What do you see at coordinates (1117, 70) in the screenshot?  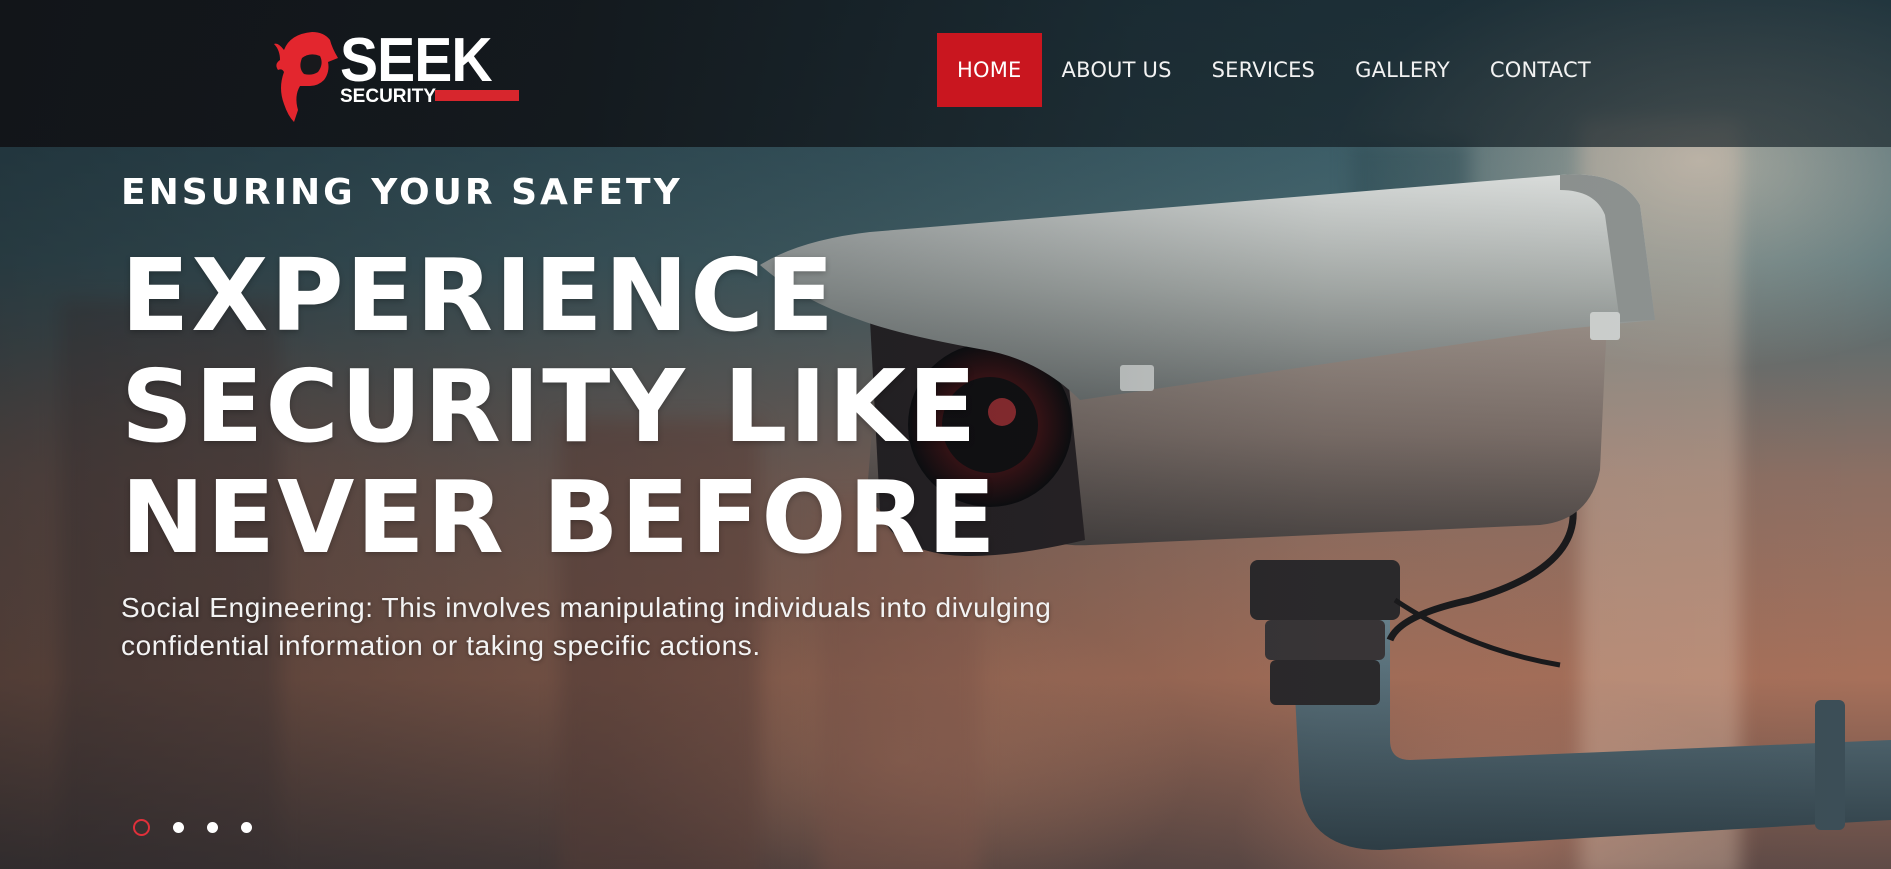 I see `nav-item-about-us: ABOUT US` at bounding box center [1117, 70].